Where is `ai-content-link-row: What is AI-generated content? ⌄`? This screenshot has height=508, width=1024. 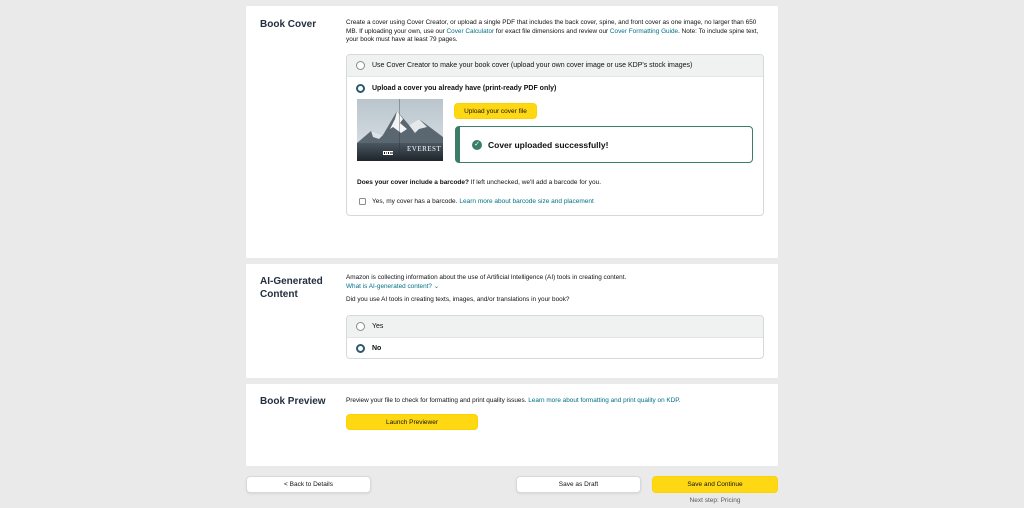
ai-content-link-row: What is AI-generated content? ⌄ is located at coordinates (555, 287).